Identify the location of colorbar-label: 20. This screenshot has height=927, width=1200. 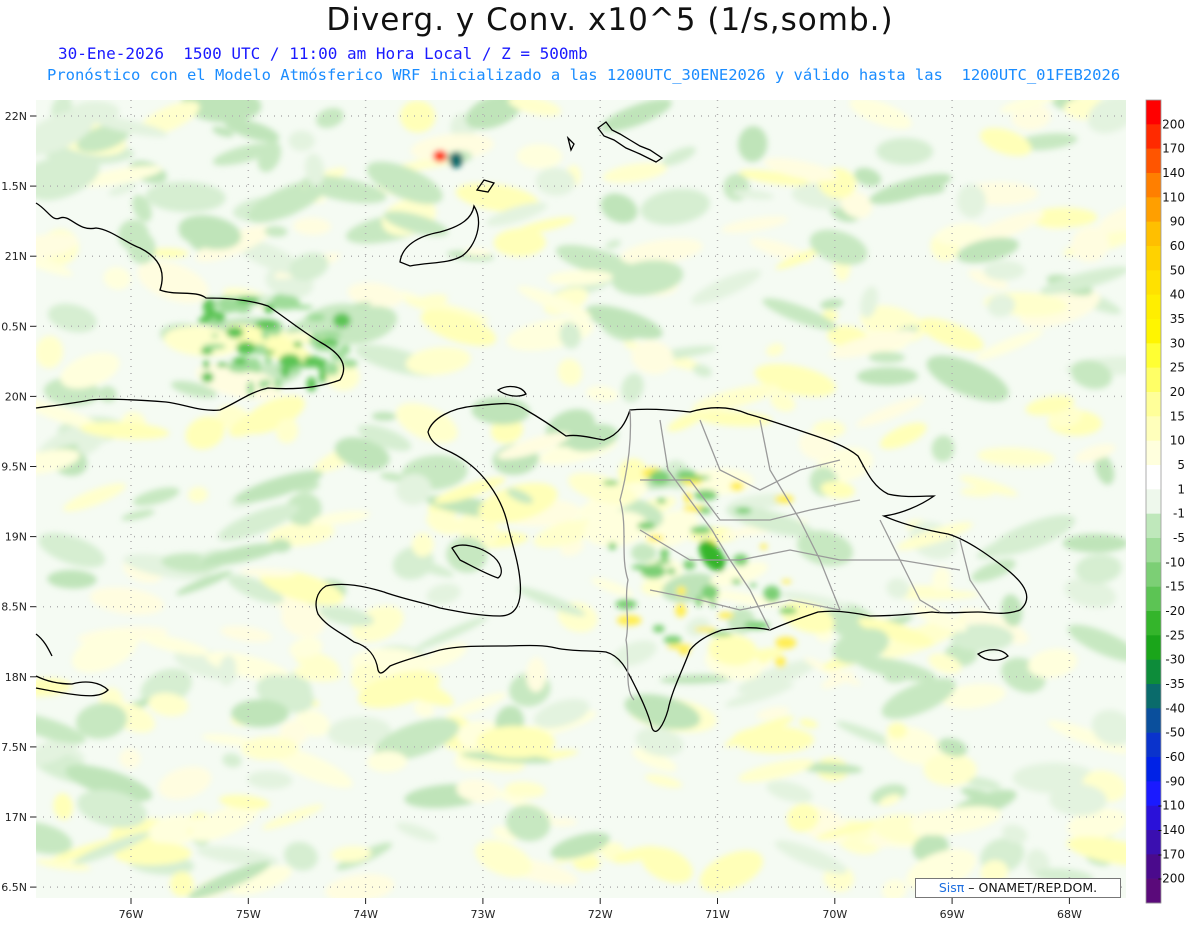
(1177, 392).